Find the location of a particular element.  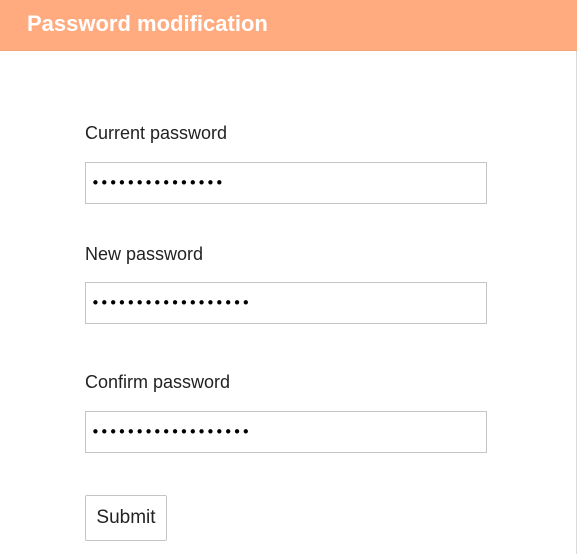

current-password-label: Current password is located at coordinates (156, 133).